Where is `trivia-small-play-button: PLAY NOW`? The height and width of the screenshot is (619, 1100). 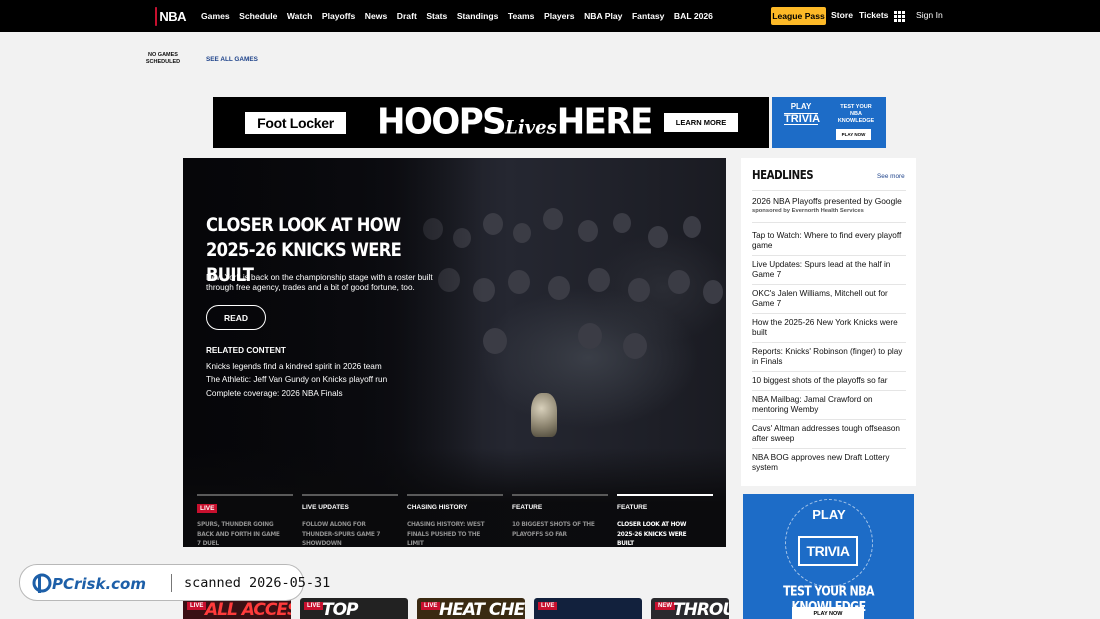
trivia-small-play-button: PLAY NOW is located at coordinates (853, 134).